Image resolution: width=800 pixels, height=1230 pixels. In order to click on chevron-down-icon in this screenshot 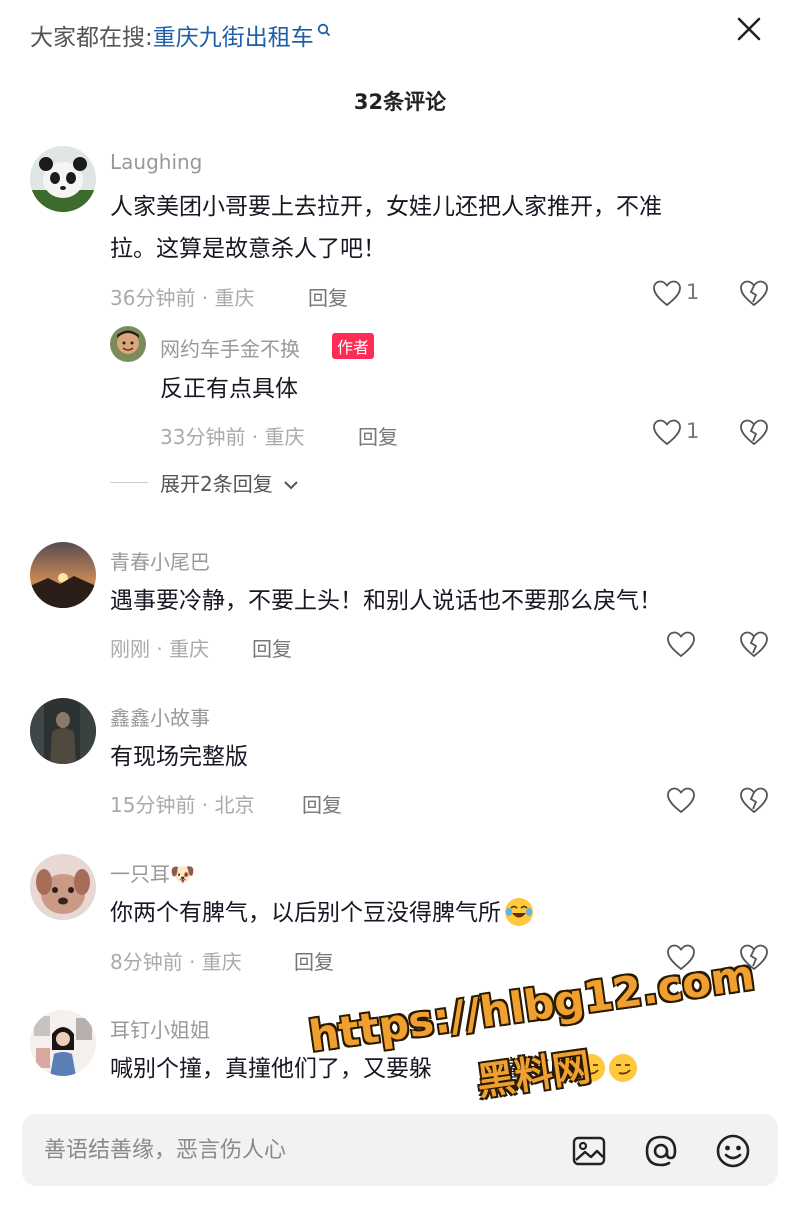, I will do `click(291, 485)`.